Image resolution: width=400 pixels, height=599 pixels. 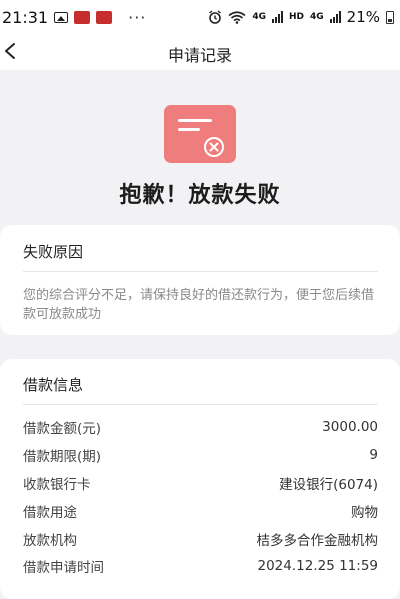 I want to click on loan-row-purpose: 借款用途 购物, so click(x=200, y=511).